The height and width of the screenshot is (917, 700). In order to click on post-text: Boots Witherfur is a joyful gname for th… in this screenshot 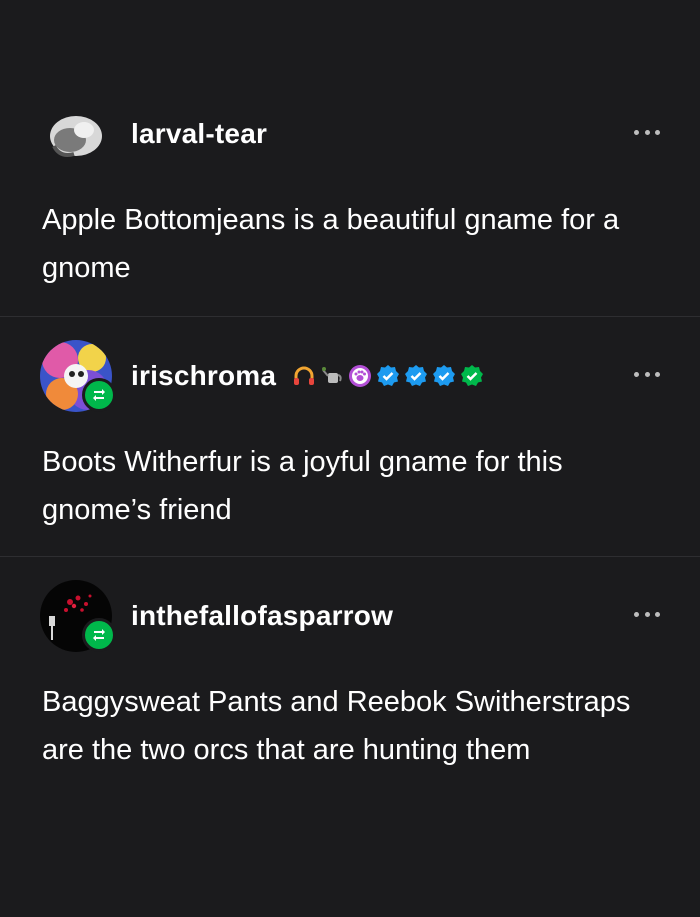, I will do `click(302, 486)`.